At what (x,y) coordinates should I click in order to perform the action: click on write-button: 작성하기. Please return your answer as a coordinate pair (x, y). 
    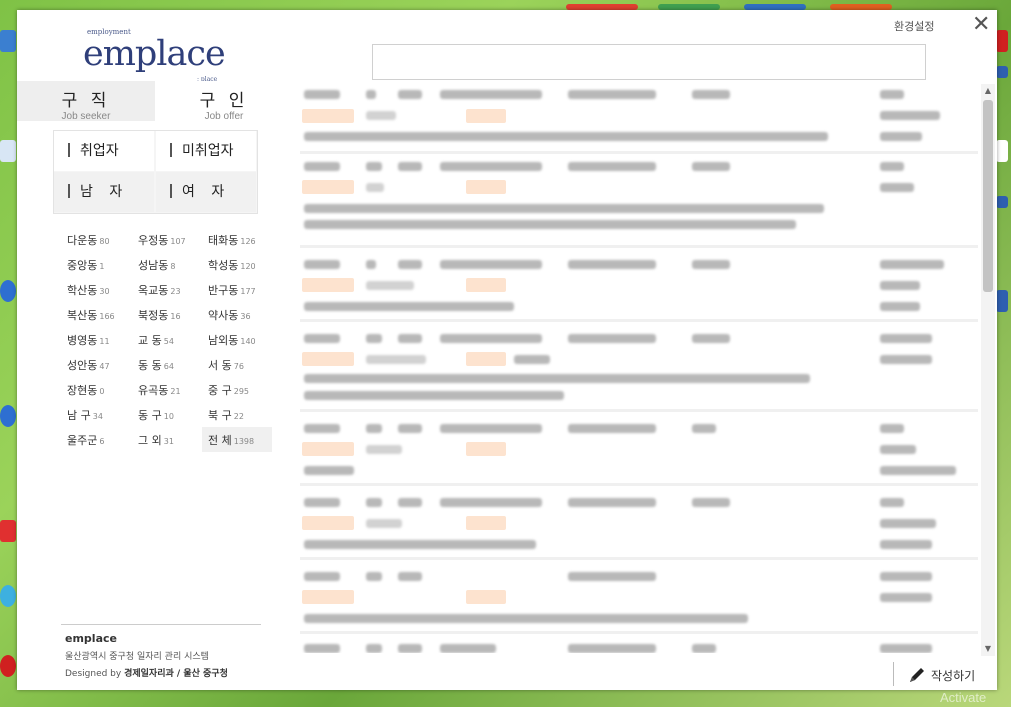
    Looking at the image, I should click on (943, 675).